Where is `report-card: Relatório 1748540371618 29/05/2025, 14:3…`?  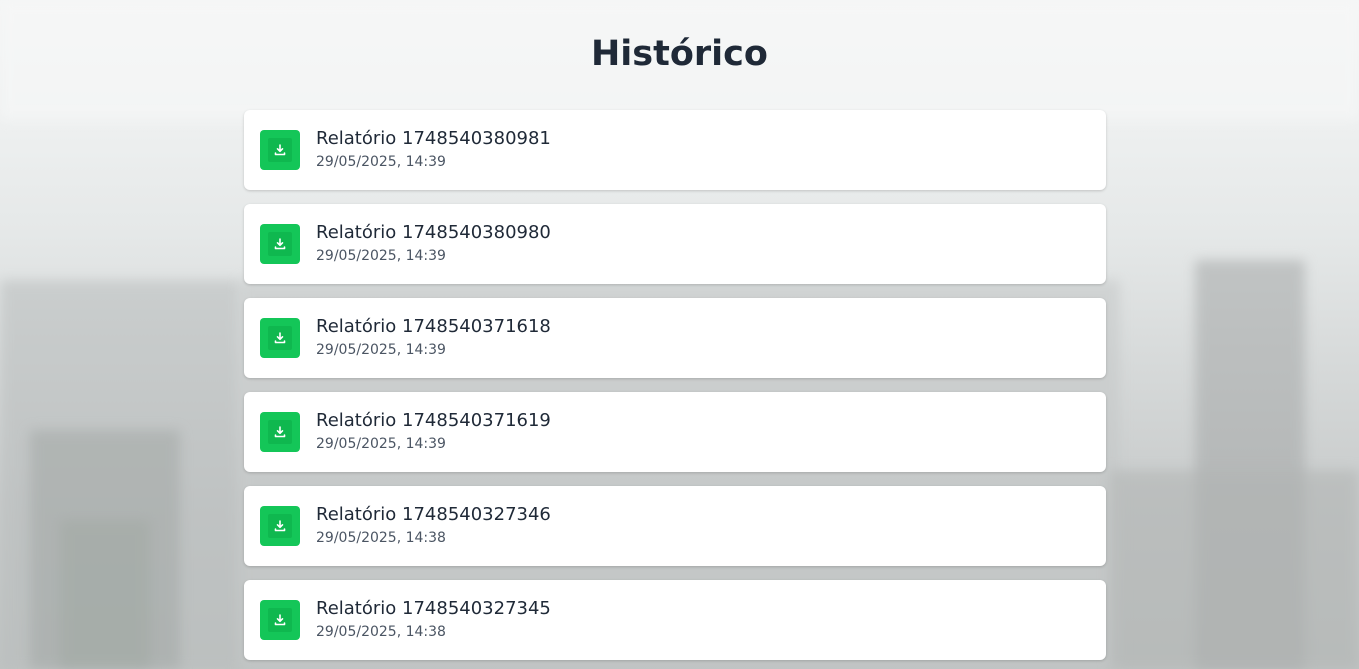 report-card: Relatório 1748540371618 29/05/2025, 14:3… is located at coordinates (675, 338).